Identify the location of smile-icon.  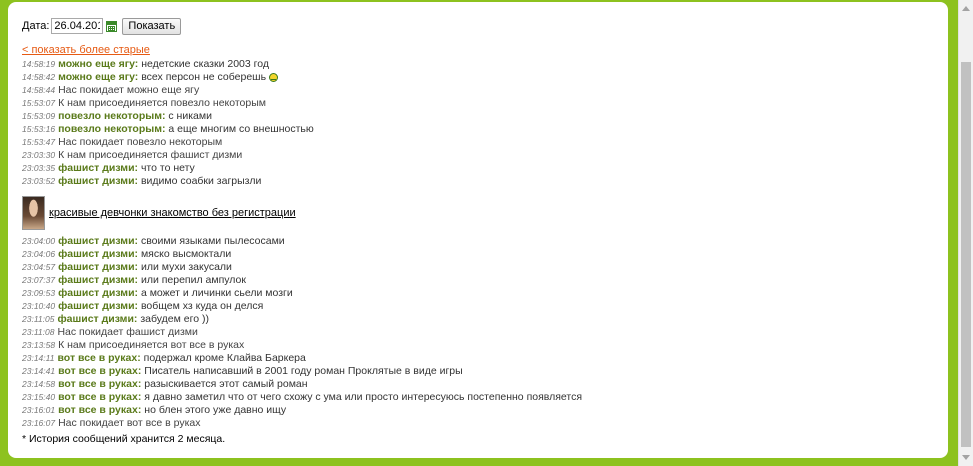
(274, 77).